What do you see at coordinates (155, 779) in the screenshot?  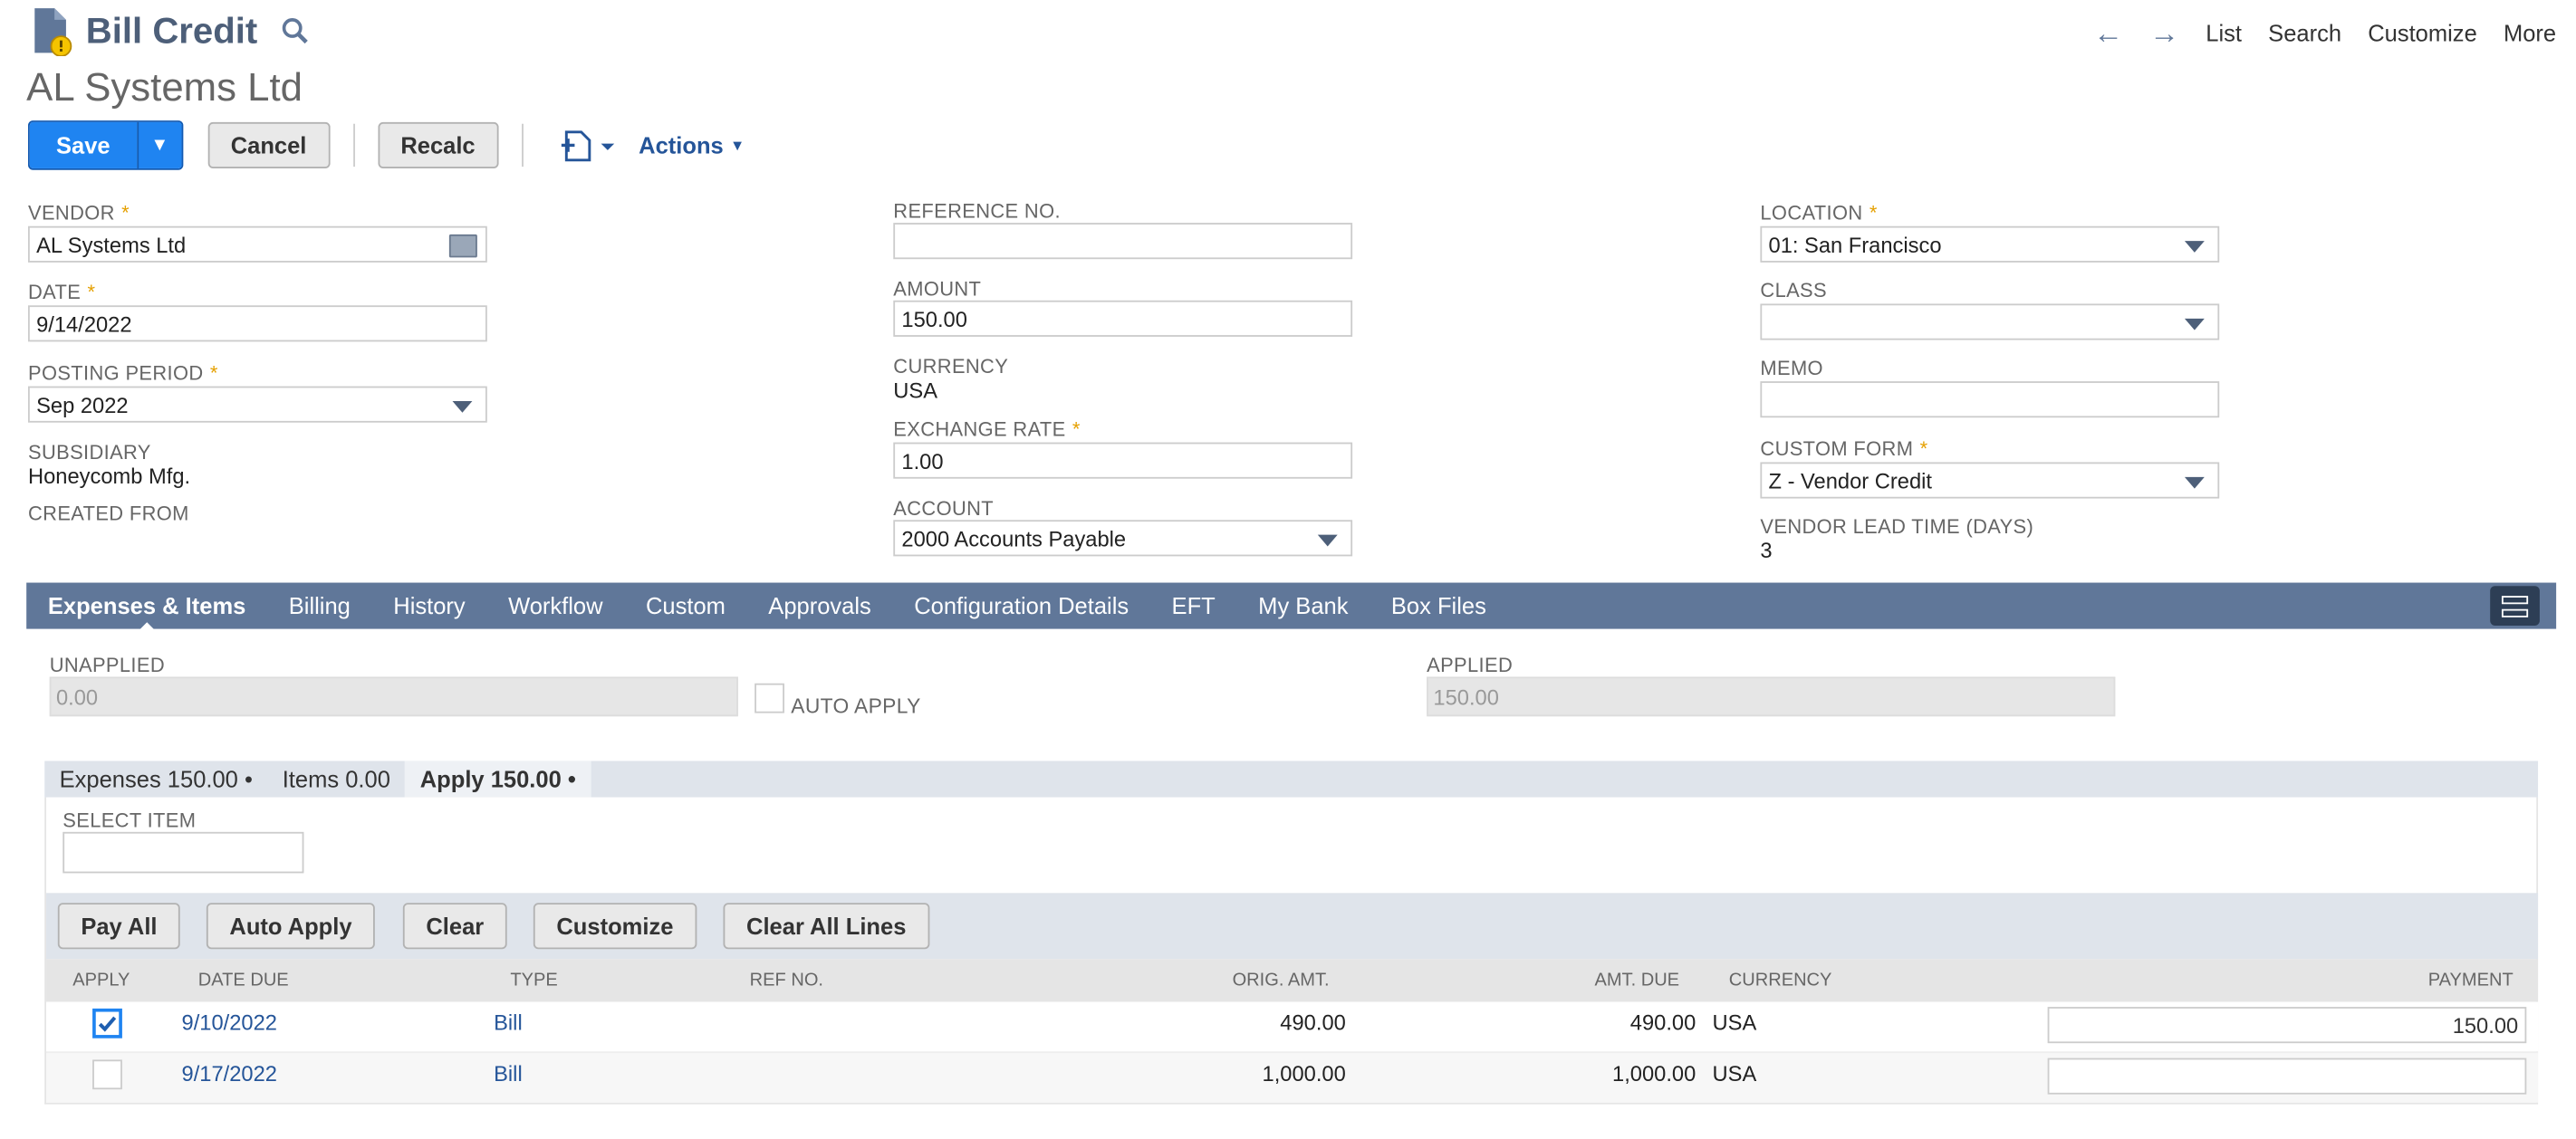 I see `subtab-expenses: Expenses 150.00 •` at bounding box center [155, 779].